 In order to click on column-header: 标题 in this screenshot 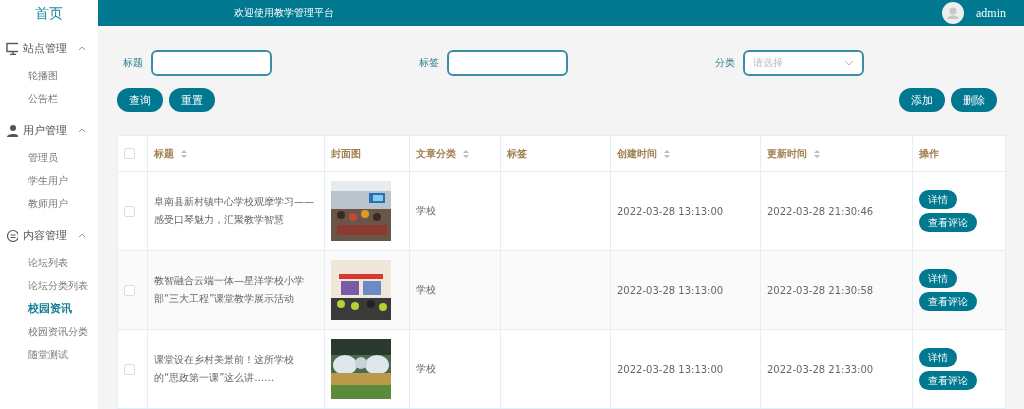, I will do `click(164, 153)`.